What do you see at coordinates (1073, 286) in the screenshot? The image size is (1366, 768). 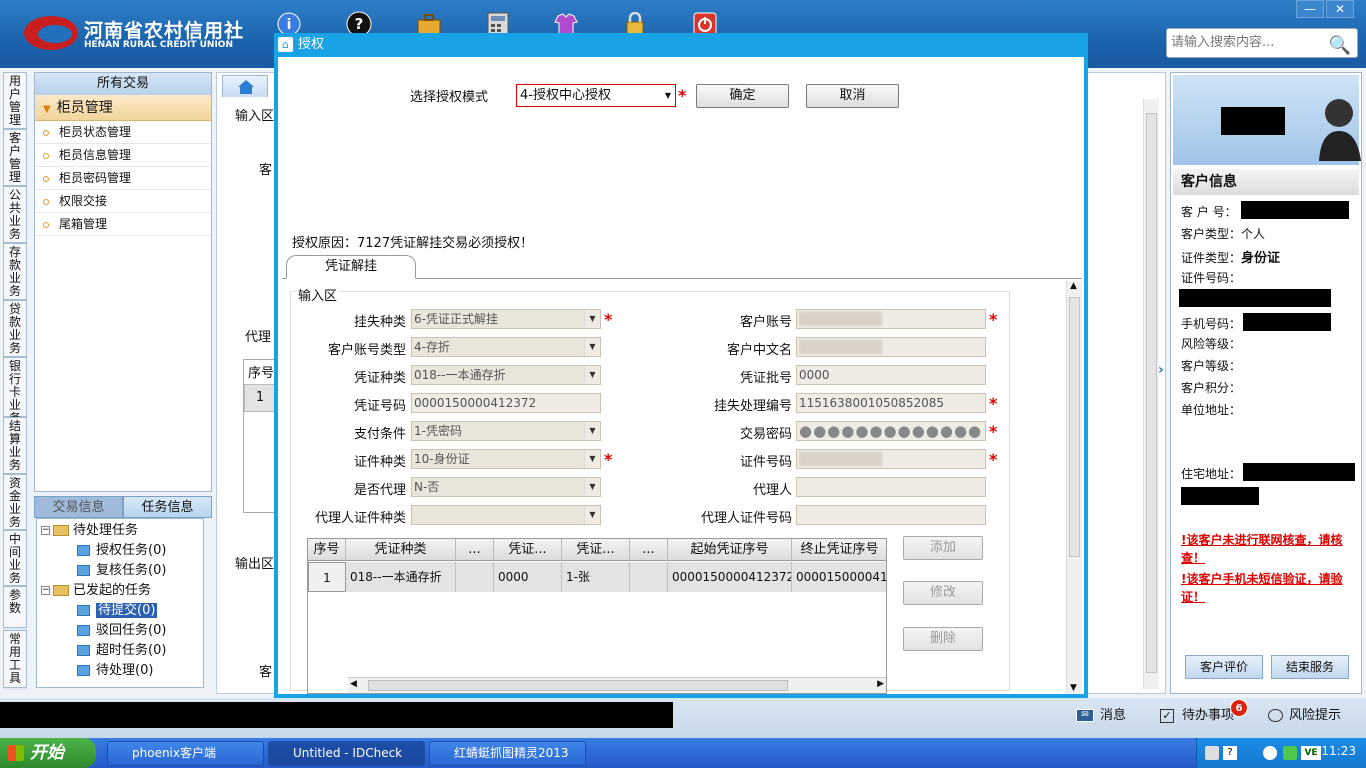 I see `scroll-up-icon: ▲` at bounding box center [1073, 286].